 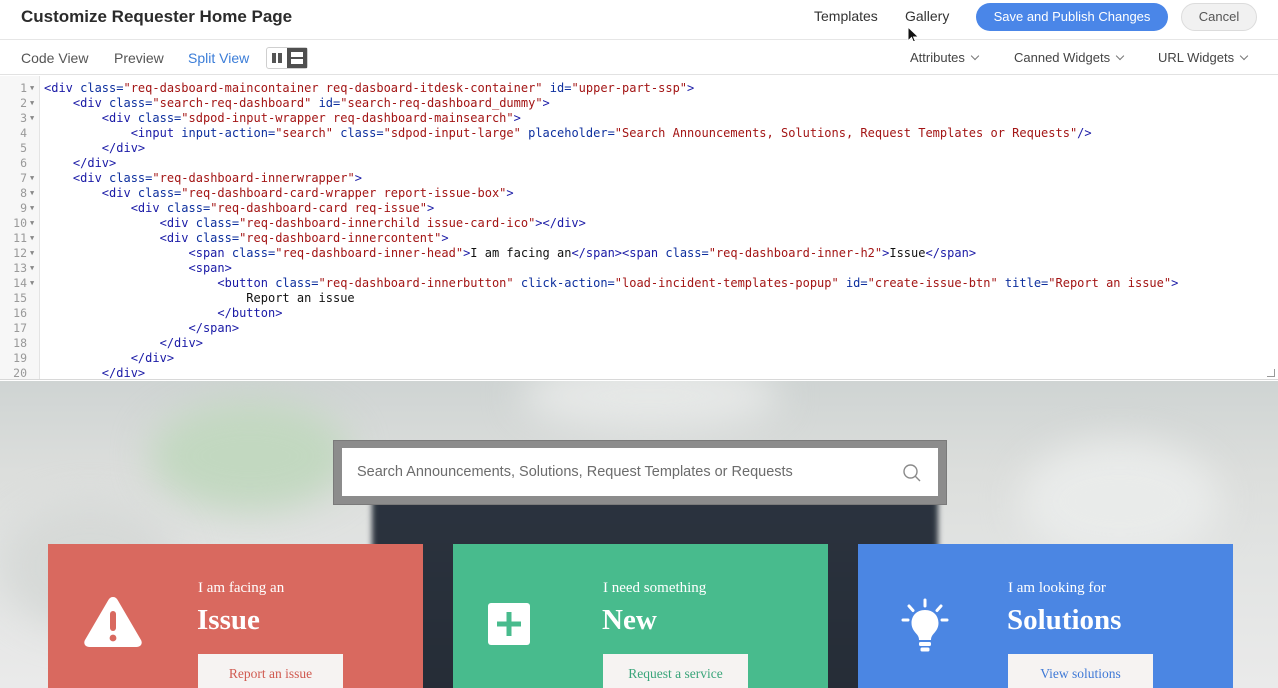 I want to click on code-line: 19 </div>, so click(x=639, y=358).